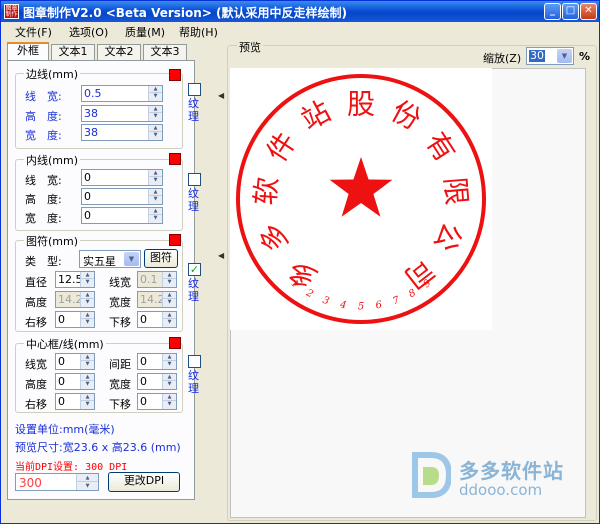 Image resolution: width=600 pixels, height=524 pixels. I want to click on inner-texture-checkbox, so click(194, 179).